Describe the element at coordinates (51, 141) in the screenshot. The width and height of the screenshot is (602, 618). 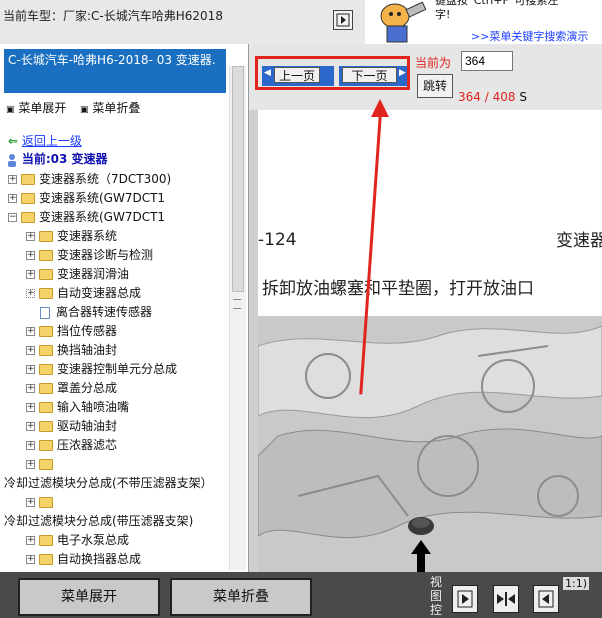
I see `back-label: 返回上一级` at that location.